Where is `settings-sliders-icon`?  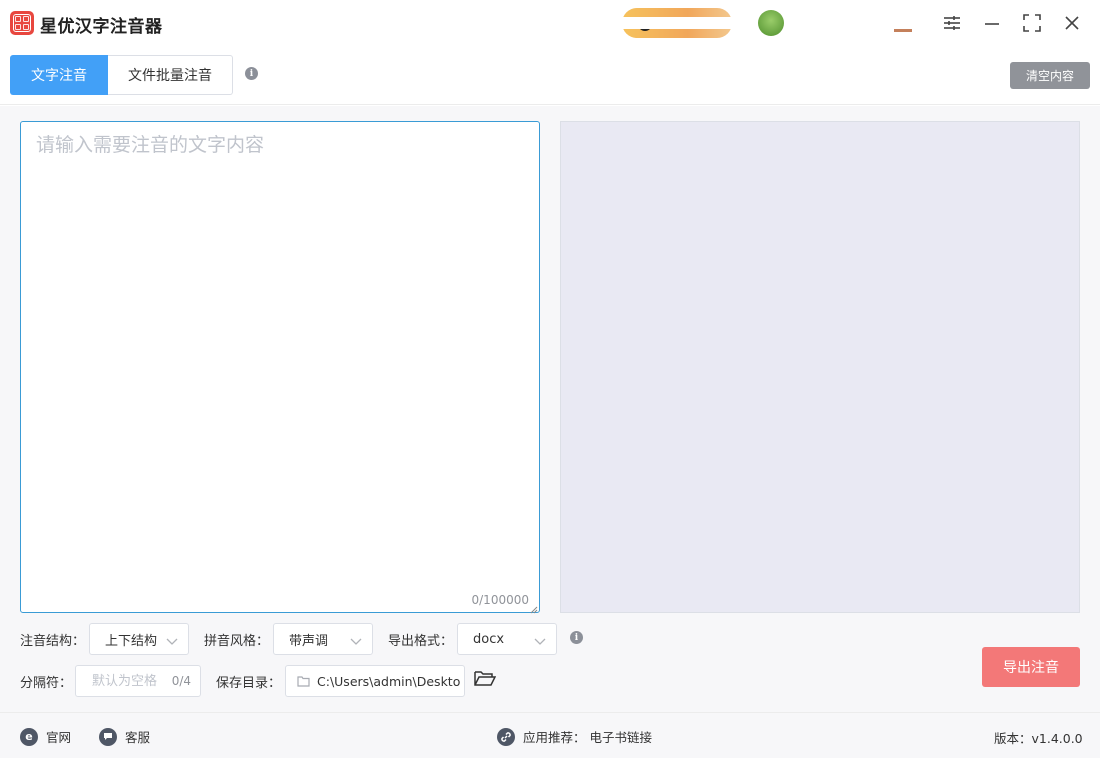
settings-sliders-icon is located at coordinates (952, 23).